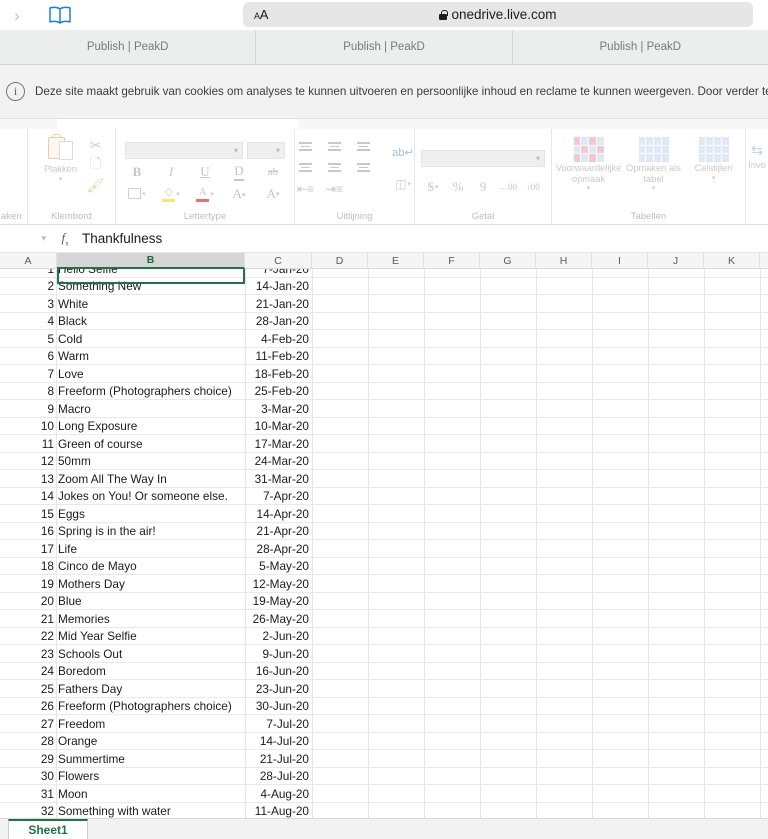  What do you see at coordinates (340, 261) in the screenshot?
I see `column-header-D: D` at bounding box center [340, 261].